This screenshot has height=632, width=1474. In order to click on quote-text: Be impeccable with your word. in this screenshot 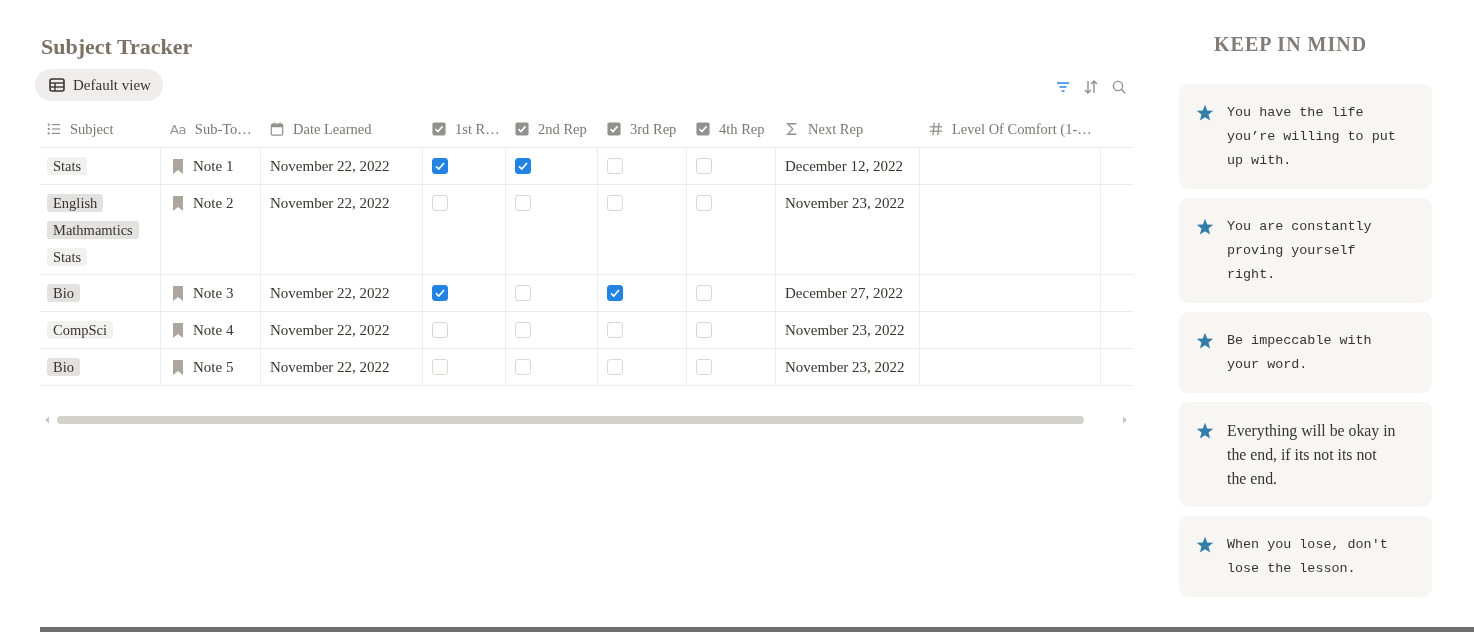, I will do `click(1300, 353)`.